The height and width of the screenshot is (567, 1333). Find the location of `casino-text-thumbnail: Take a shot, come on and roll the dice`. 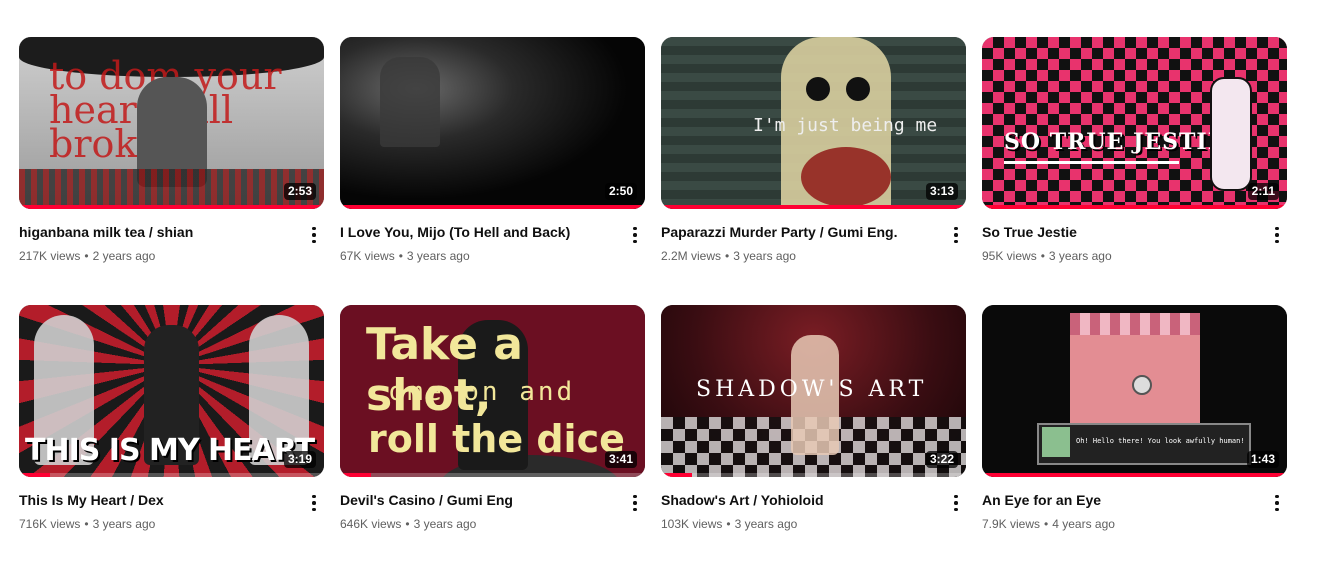

casino-text-thumbnail: Take a shot, come on and roll the dice is located at coordinates (492, 391).